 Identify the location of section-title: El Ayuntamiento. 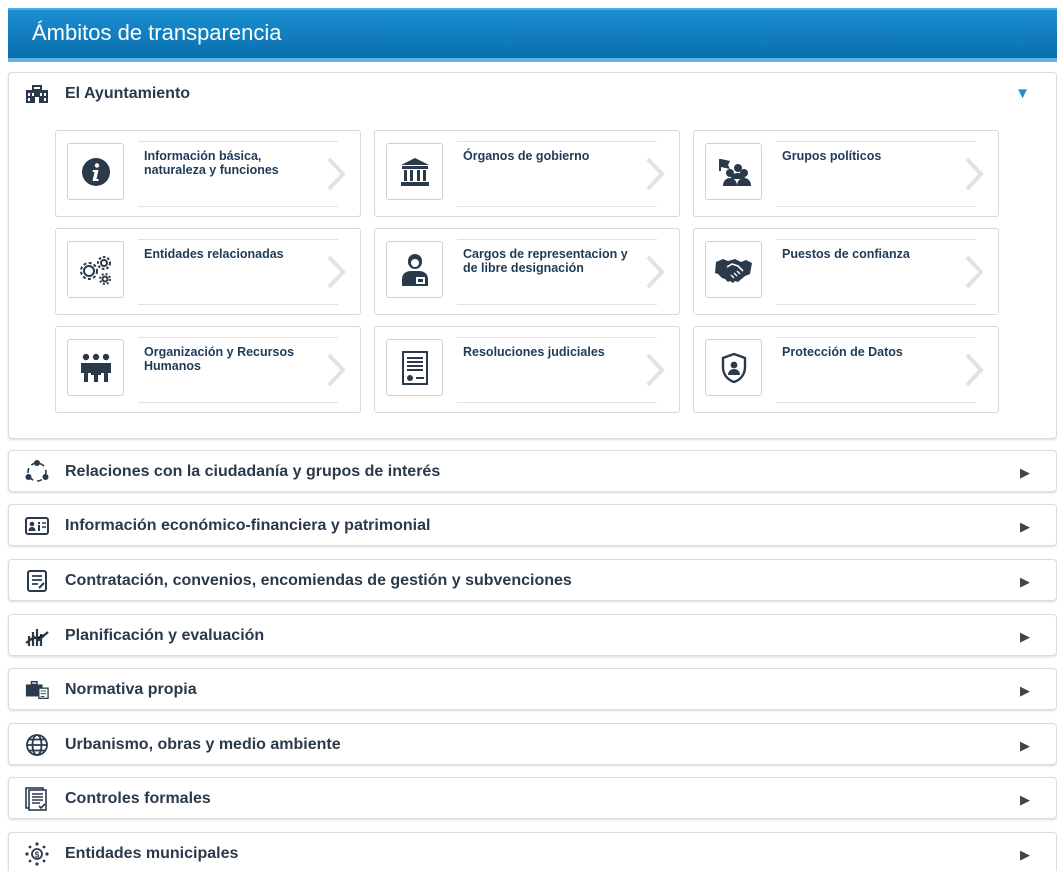
(128, 93).